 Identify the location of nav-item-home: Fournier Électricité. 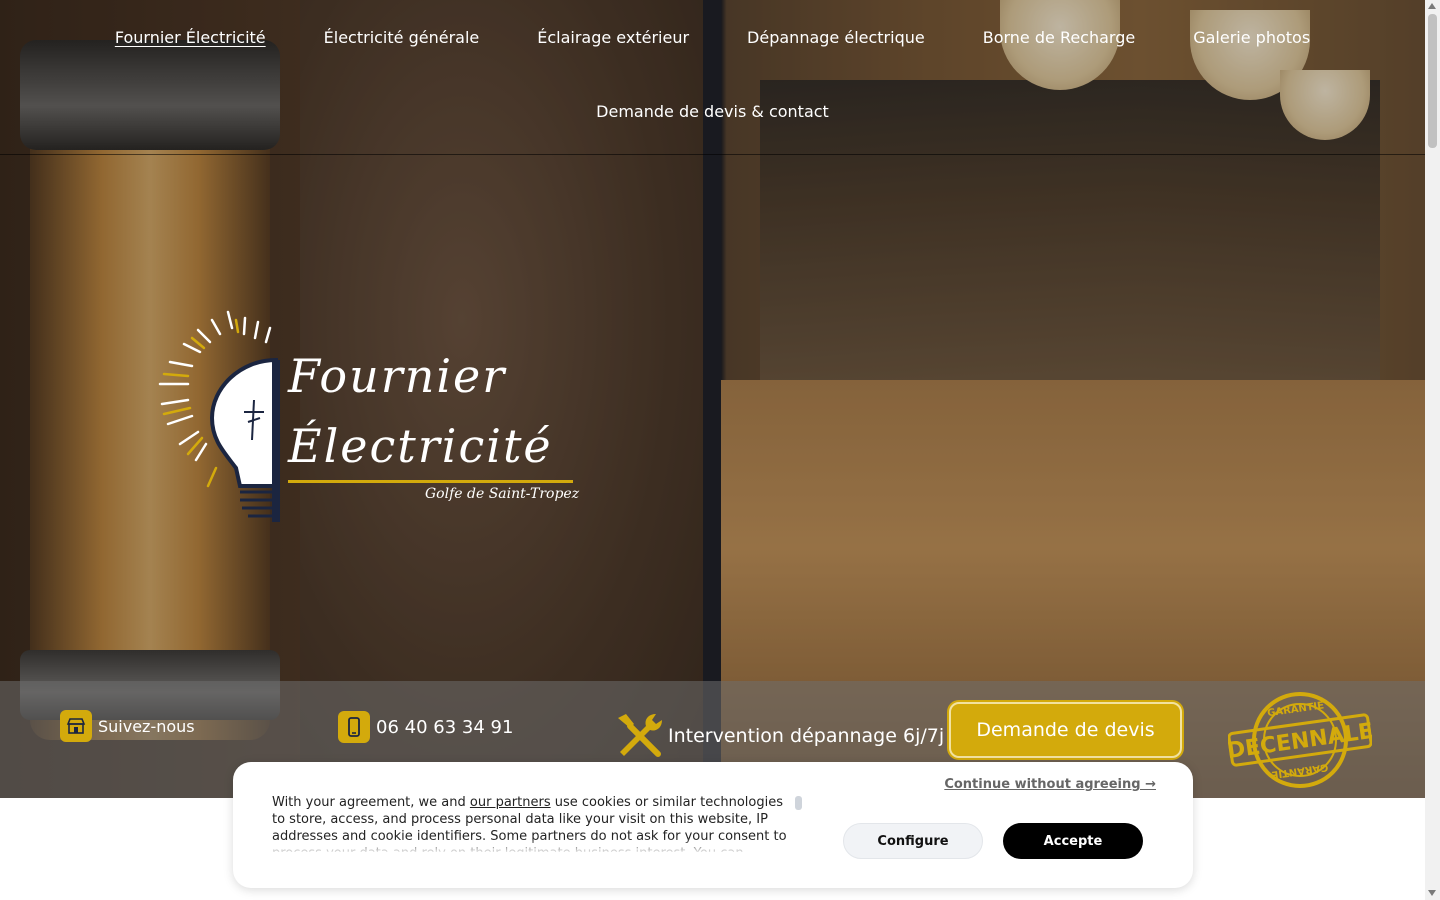
(190, 37).